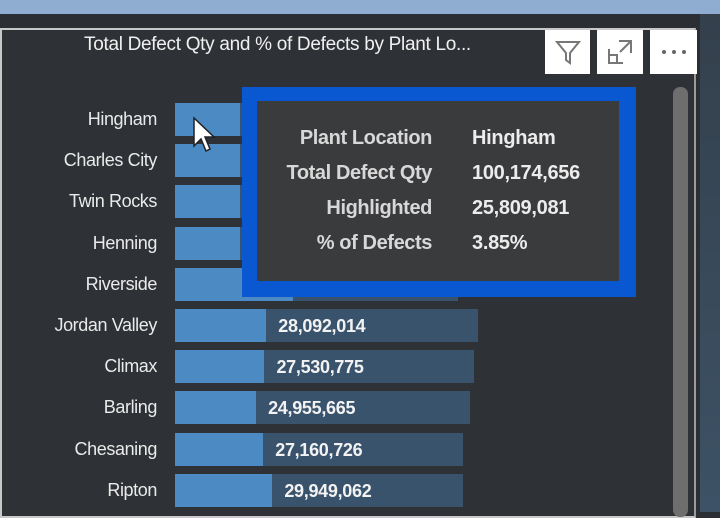 This screenshot has width=720, height=518. I want to click on category-label: Hingham, so click(122, 119).